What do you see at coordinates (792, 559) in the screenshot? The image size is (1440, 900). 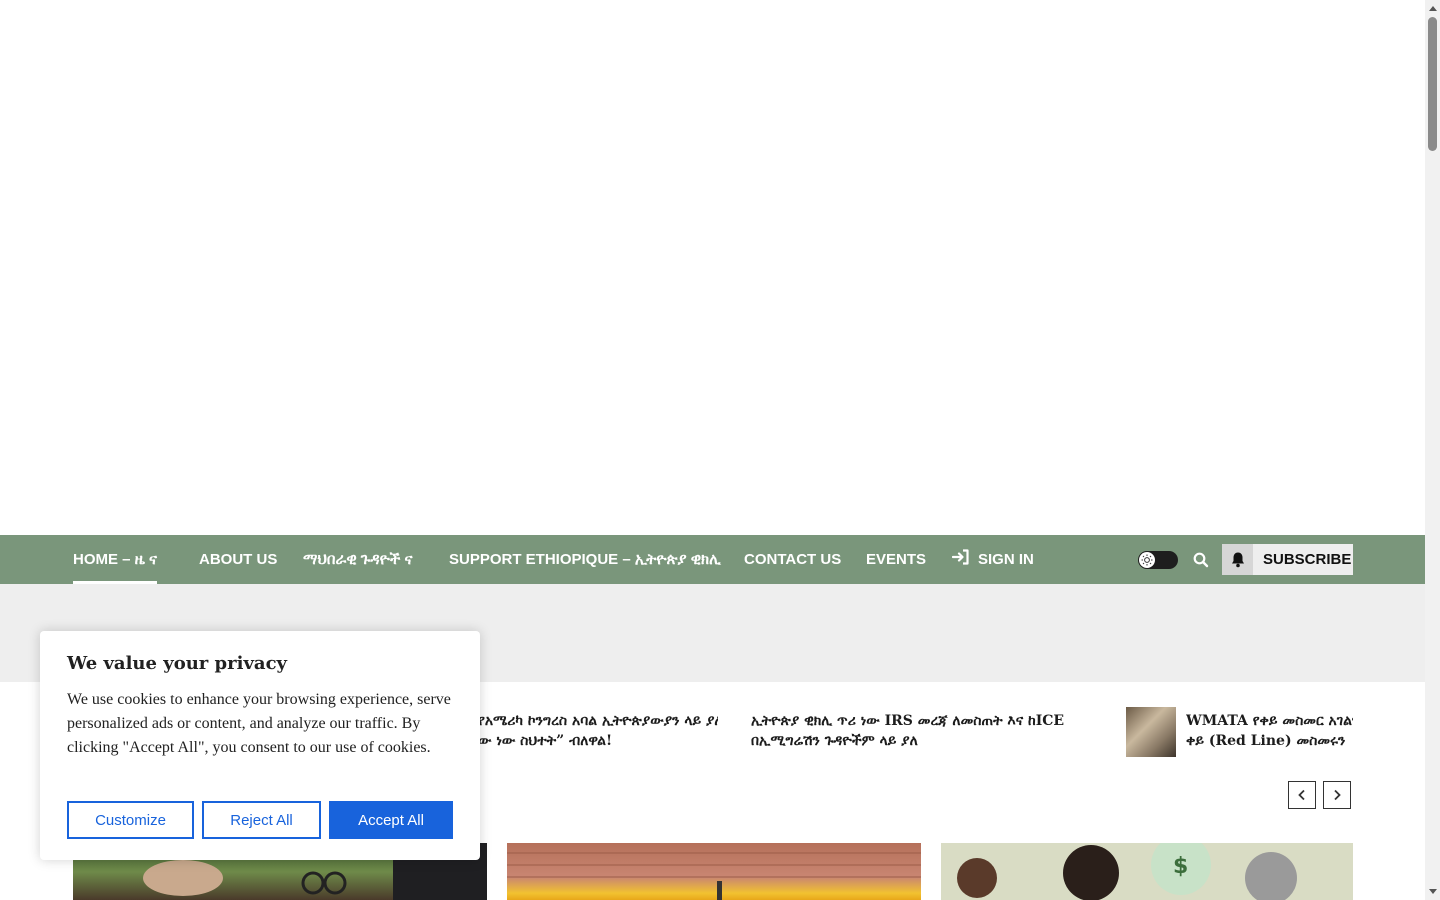 I see `nav-contact-us: CONTACT US` at bounding box center [792, 559].